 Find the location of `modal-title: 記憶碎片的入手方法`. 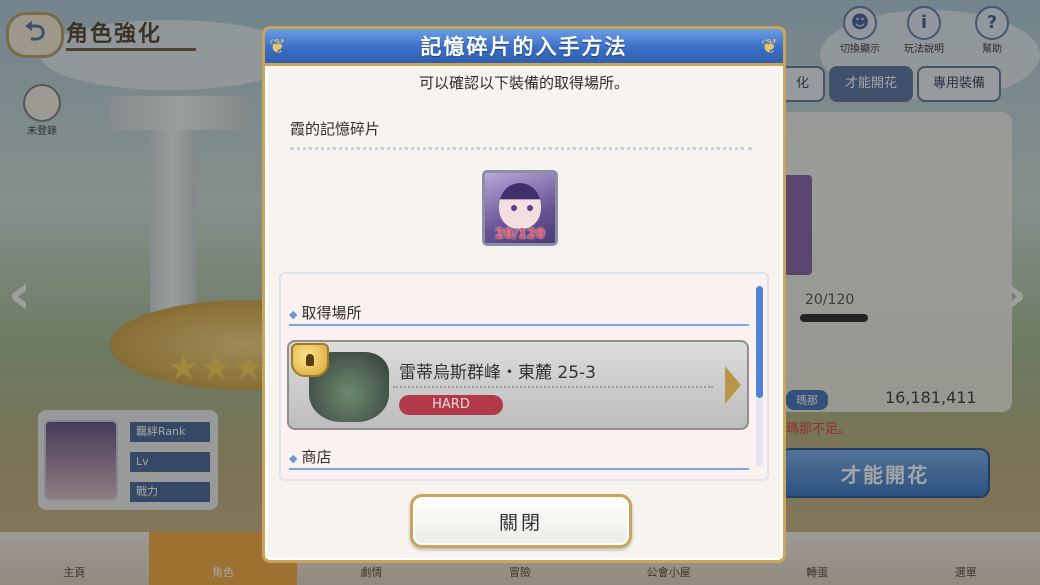

modal-title: 記憶碎片的入手方法 is located at coordinates (524, 47).